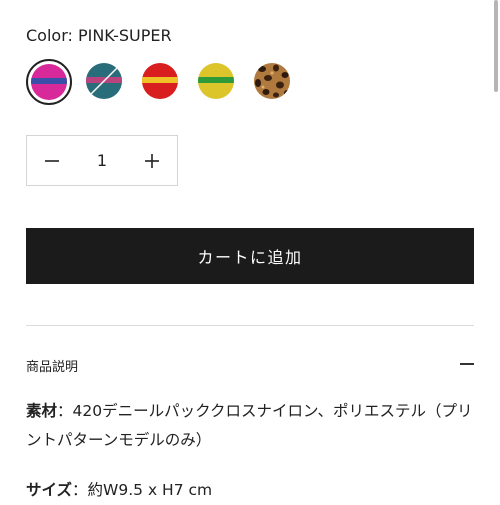 This screenshot has height=505, width=500. I want to click on pink-swatch-icon, so click(49, 82).